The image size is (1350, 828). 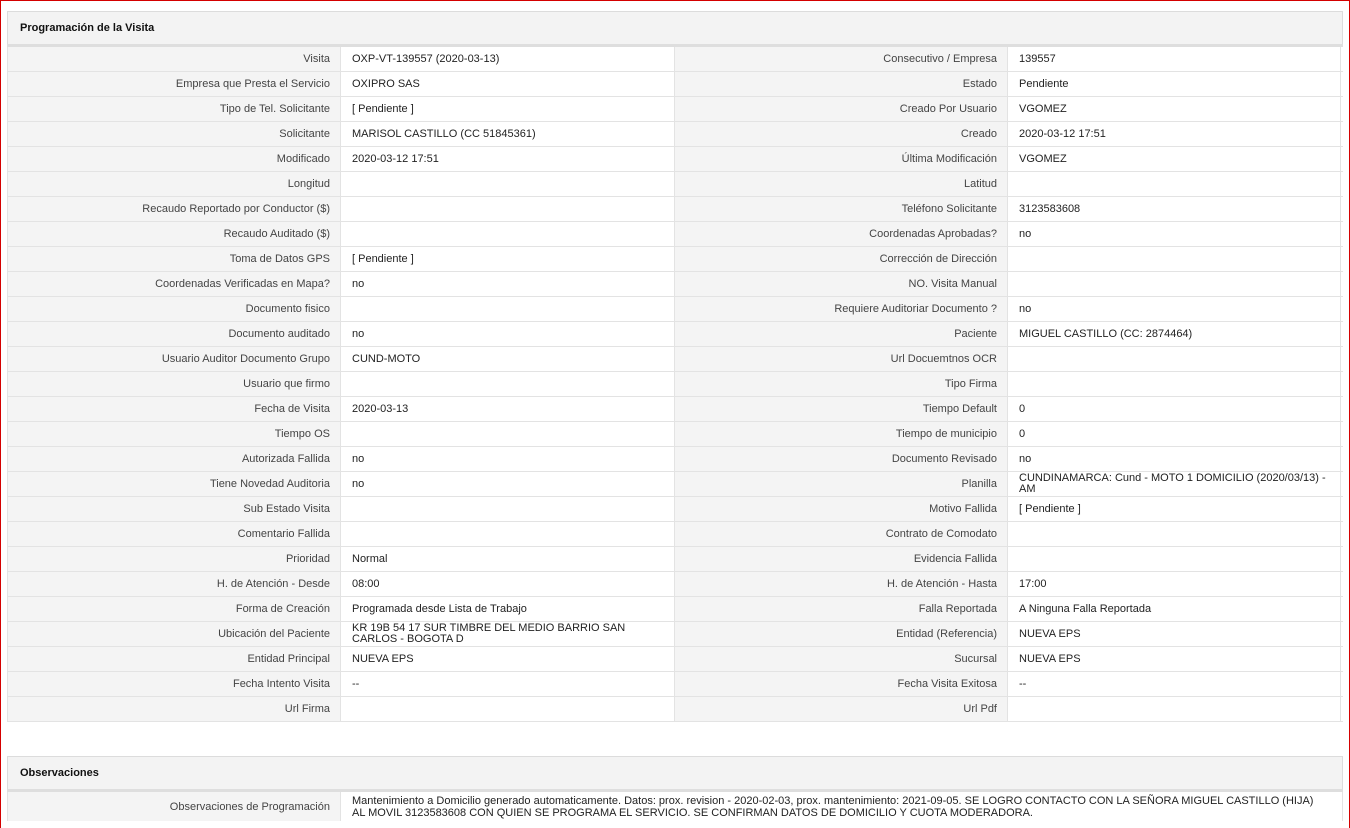 I want to click on field-label: Prioridad, so click(x=173, y=559).